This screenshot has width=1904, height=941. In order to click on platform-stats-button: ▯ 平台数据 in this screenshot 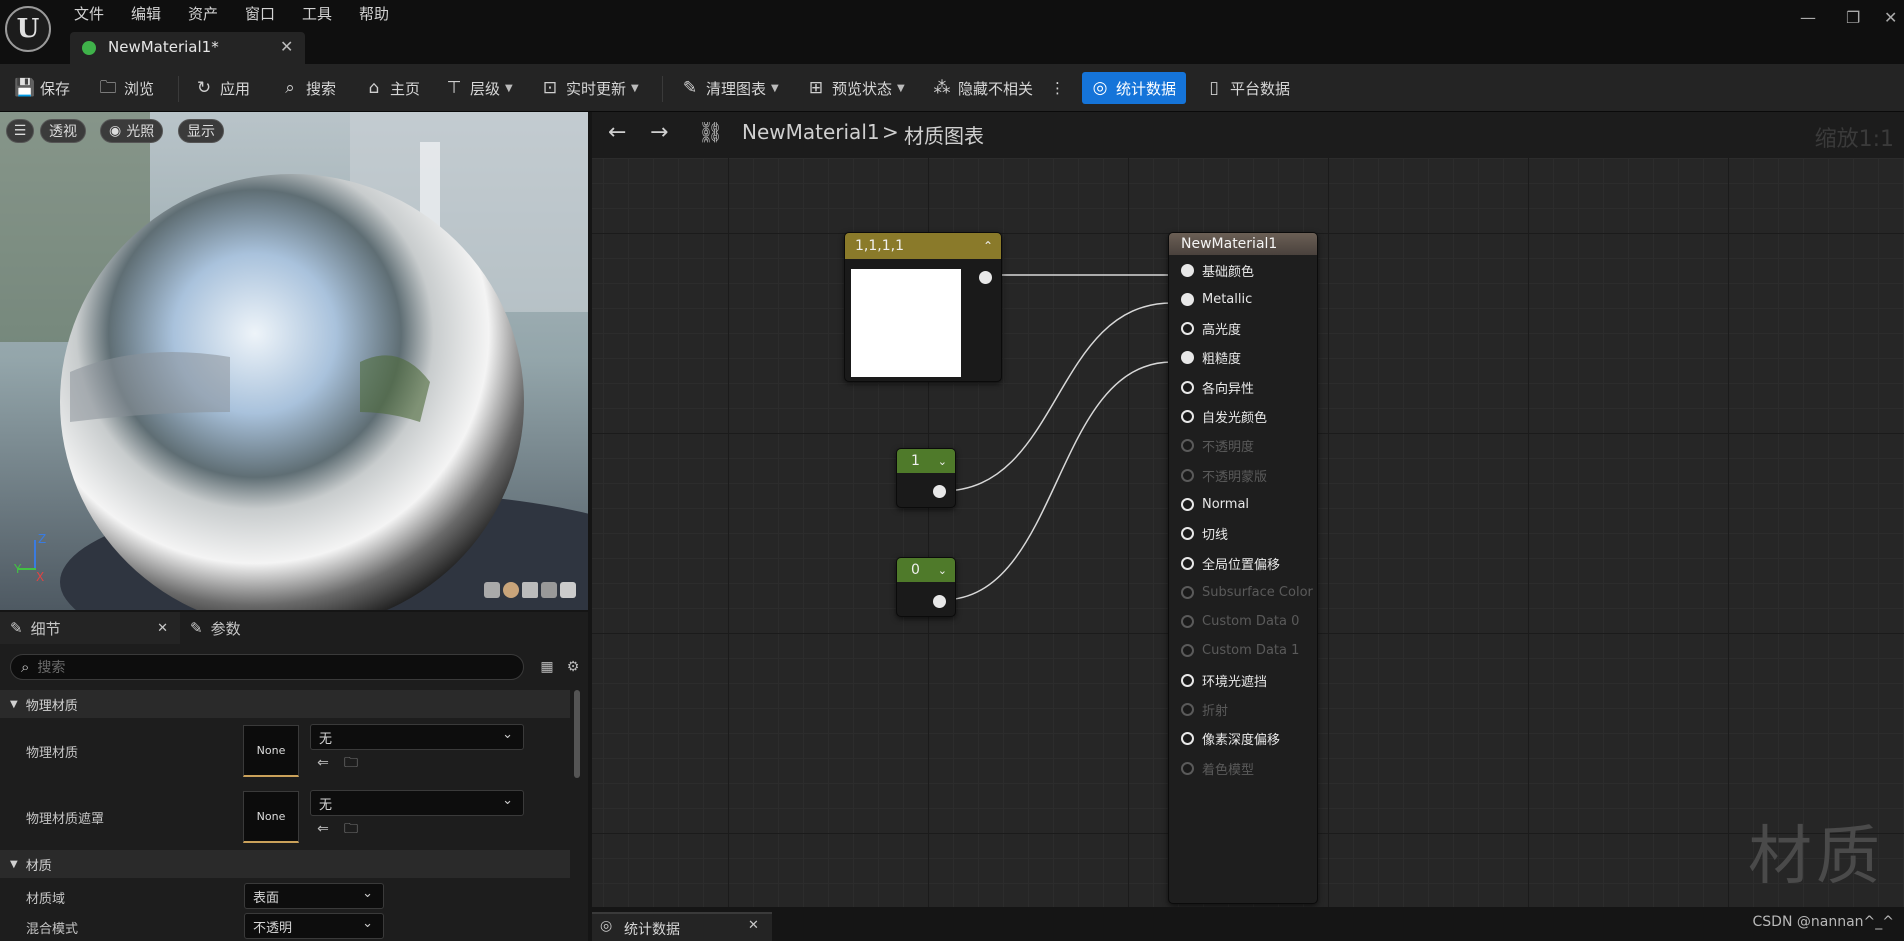, I will do `click(1247, 88)`.